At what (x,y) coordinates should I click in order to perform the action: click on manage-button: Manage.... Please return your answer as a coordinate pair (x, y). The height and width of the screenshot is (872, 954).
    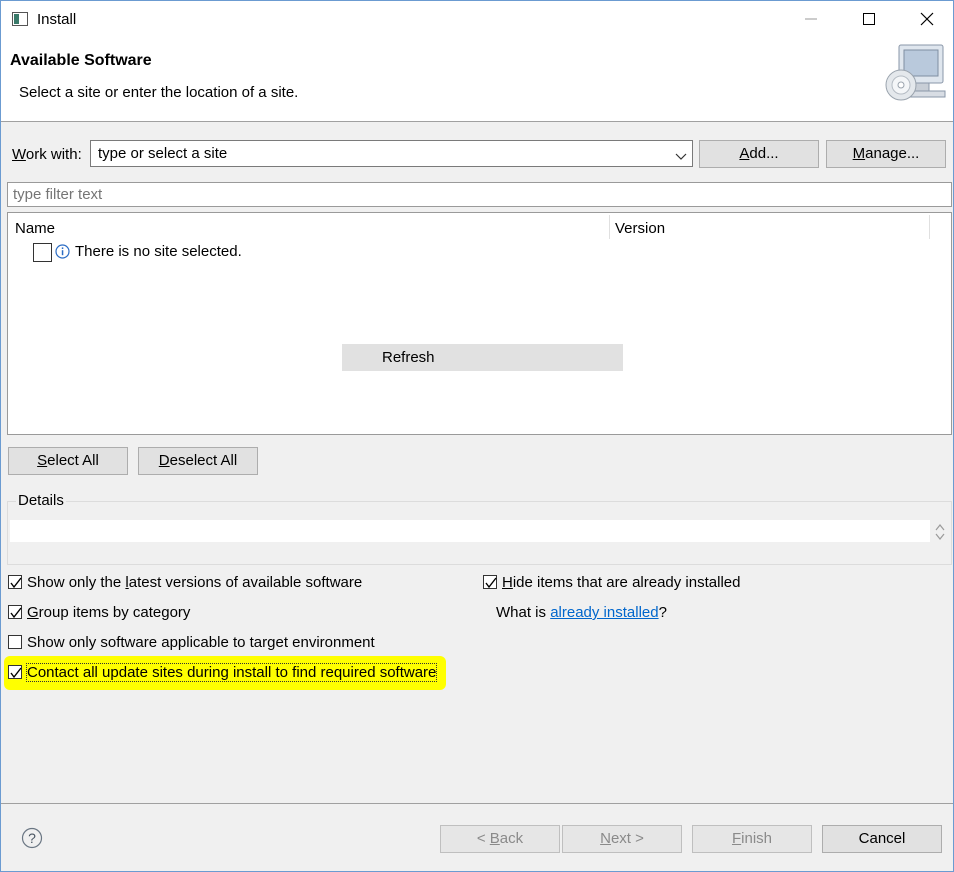
    Looking at the image, I should click on (886, 154).